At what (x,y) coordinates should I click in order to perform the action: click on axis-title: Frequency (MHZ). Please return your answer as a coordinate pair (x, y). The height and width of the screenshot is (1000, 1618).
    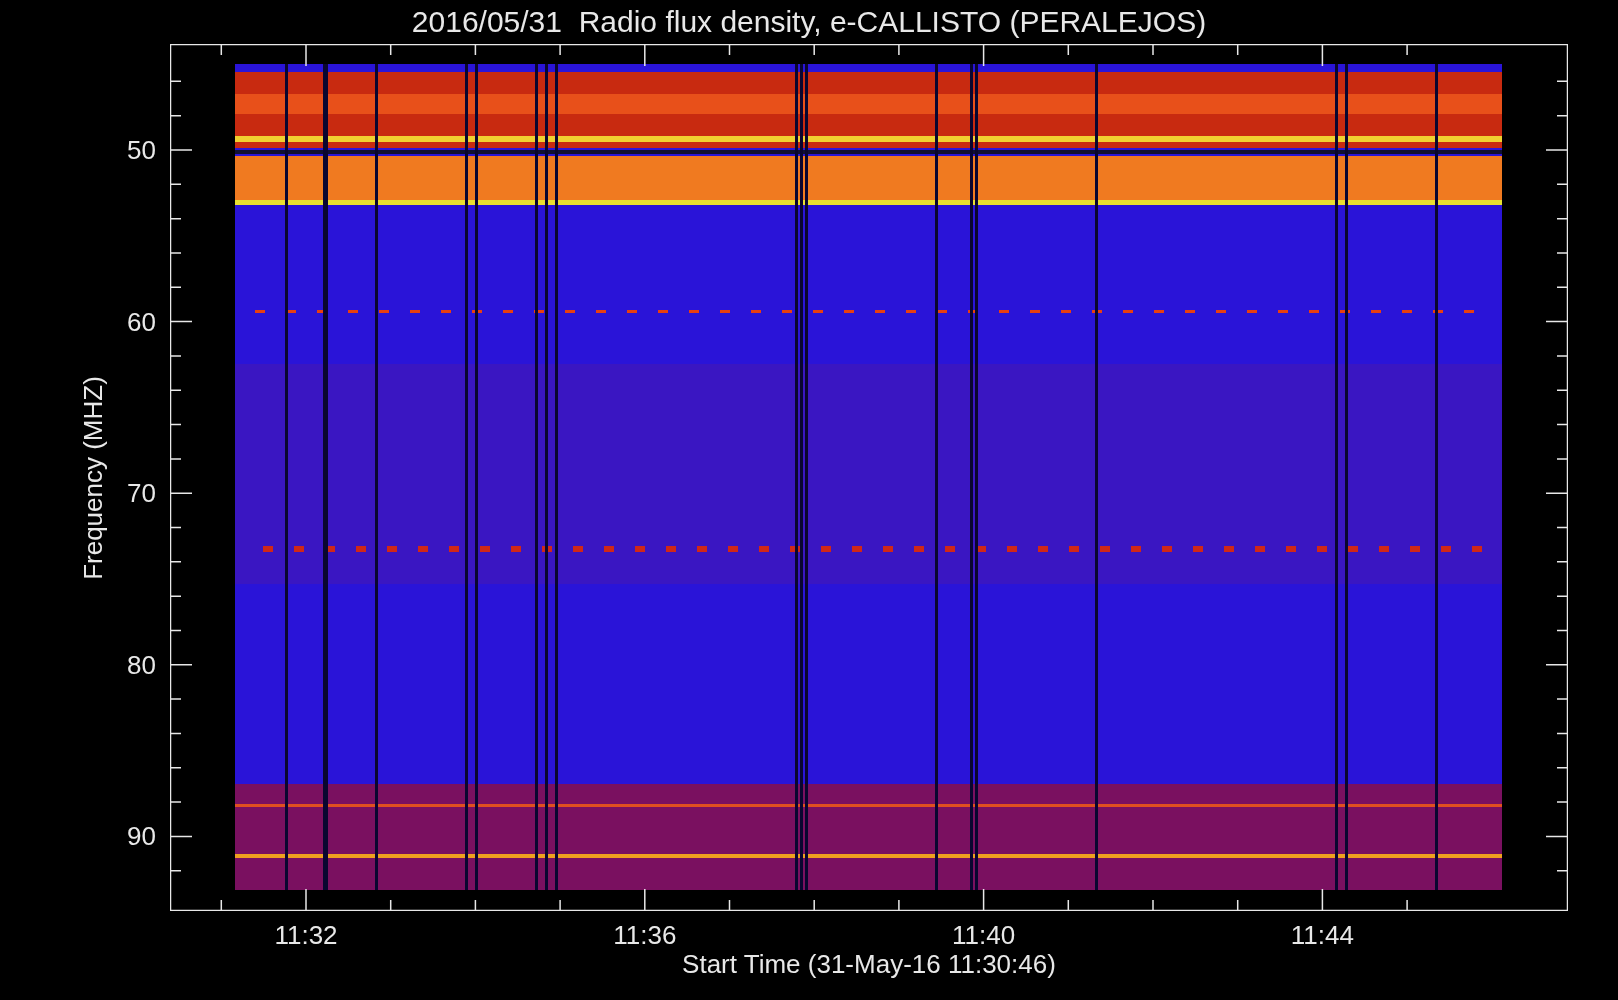
    Looking at the image, I should click on (93, 478).